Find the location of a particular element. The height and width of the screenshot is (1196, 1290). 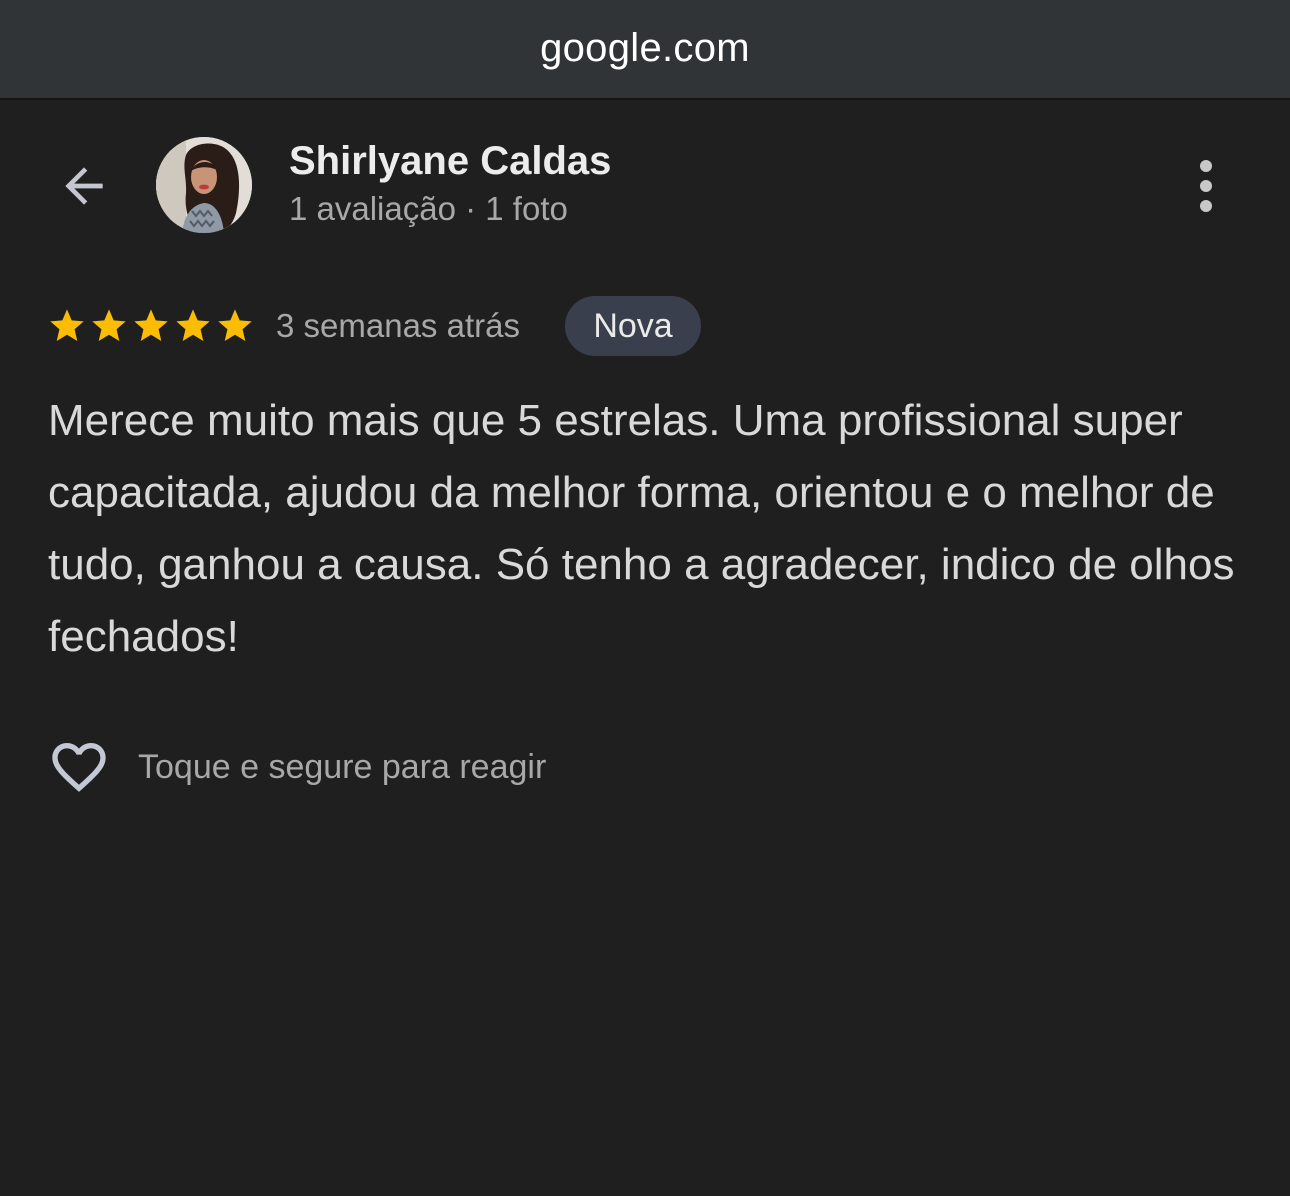

back-button is located at coordinates (84, 186).